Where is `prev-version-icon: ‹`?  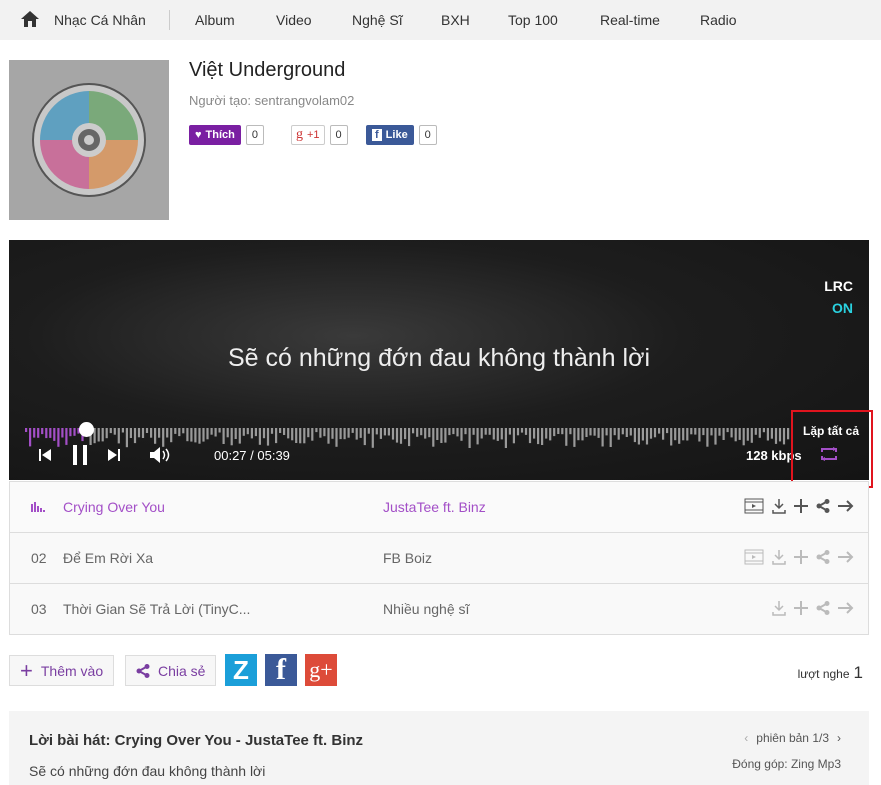
prev-version-icon: ‹ is located at coordinates (746, 738).